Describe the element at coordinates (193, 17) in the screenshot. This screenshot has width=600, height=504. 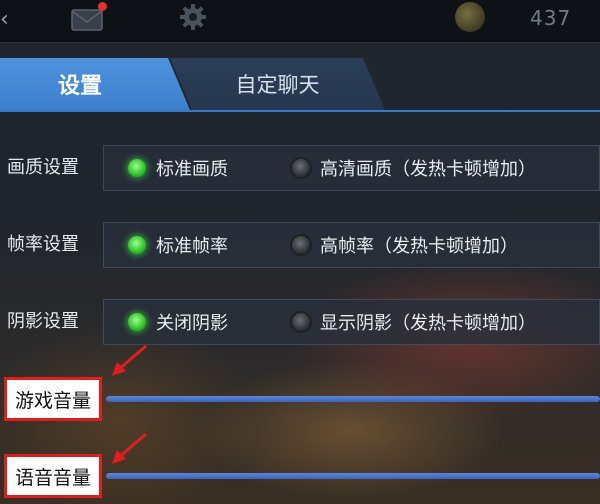
I see `gear-icon` at that location.